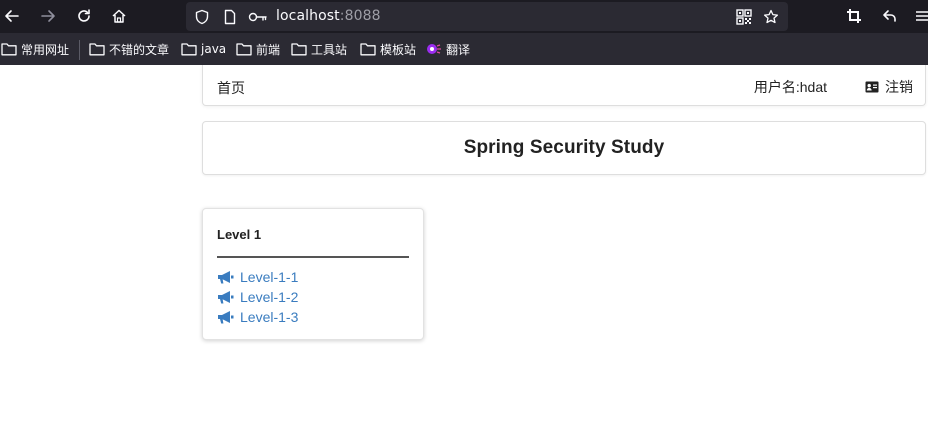  What do you see at coordinates (239, 234) in the screenshot?
I see `card-title: Level 1` at bounding box center [239, 234].